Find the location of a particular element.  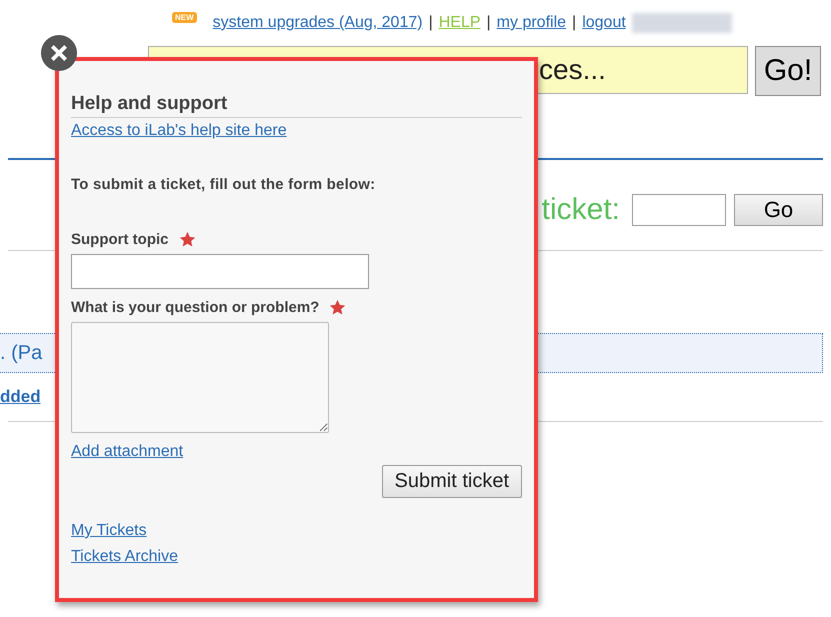

go-button: Go! is located at coordinates (788, 71).